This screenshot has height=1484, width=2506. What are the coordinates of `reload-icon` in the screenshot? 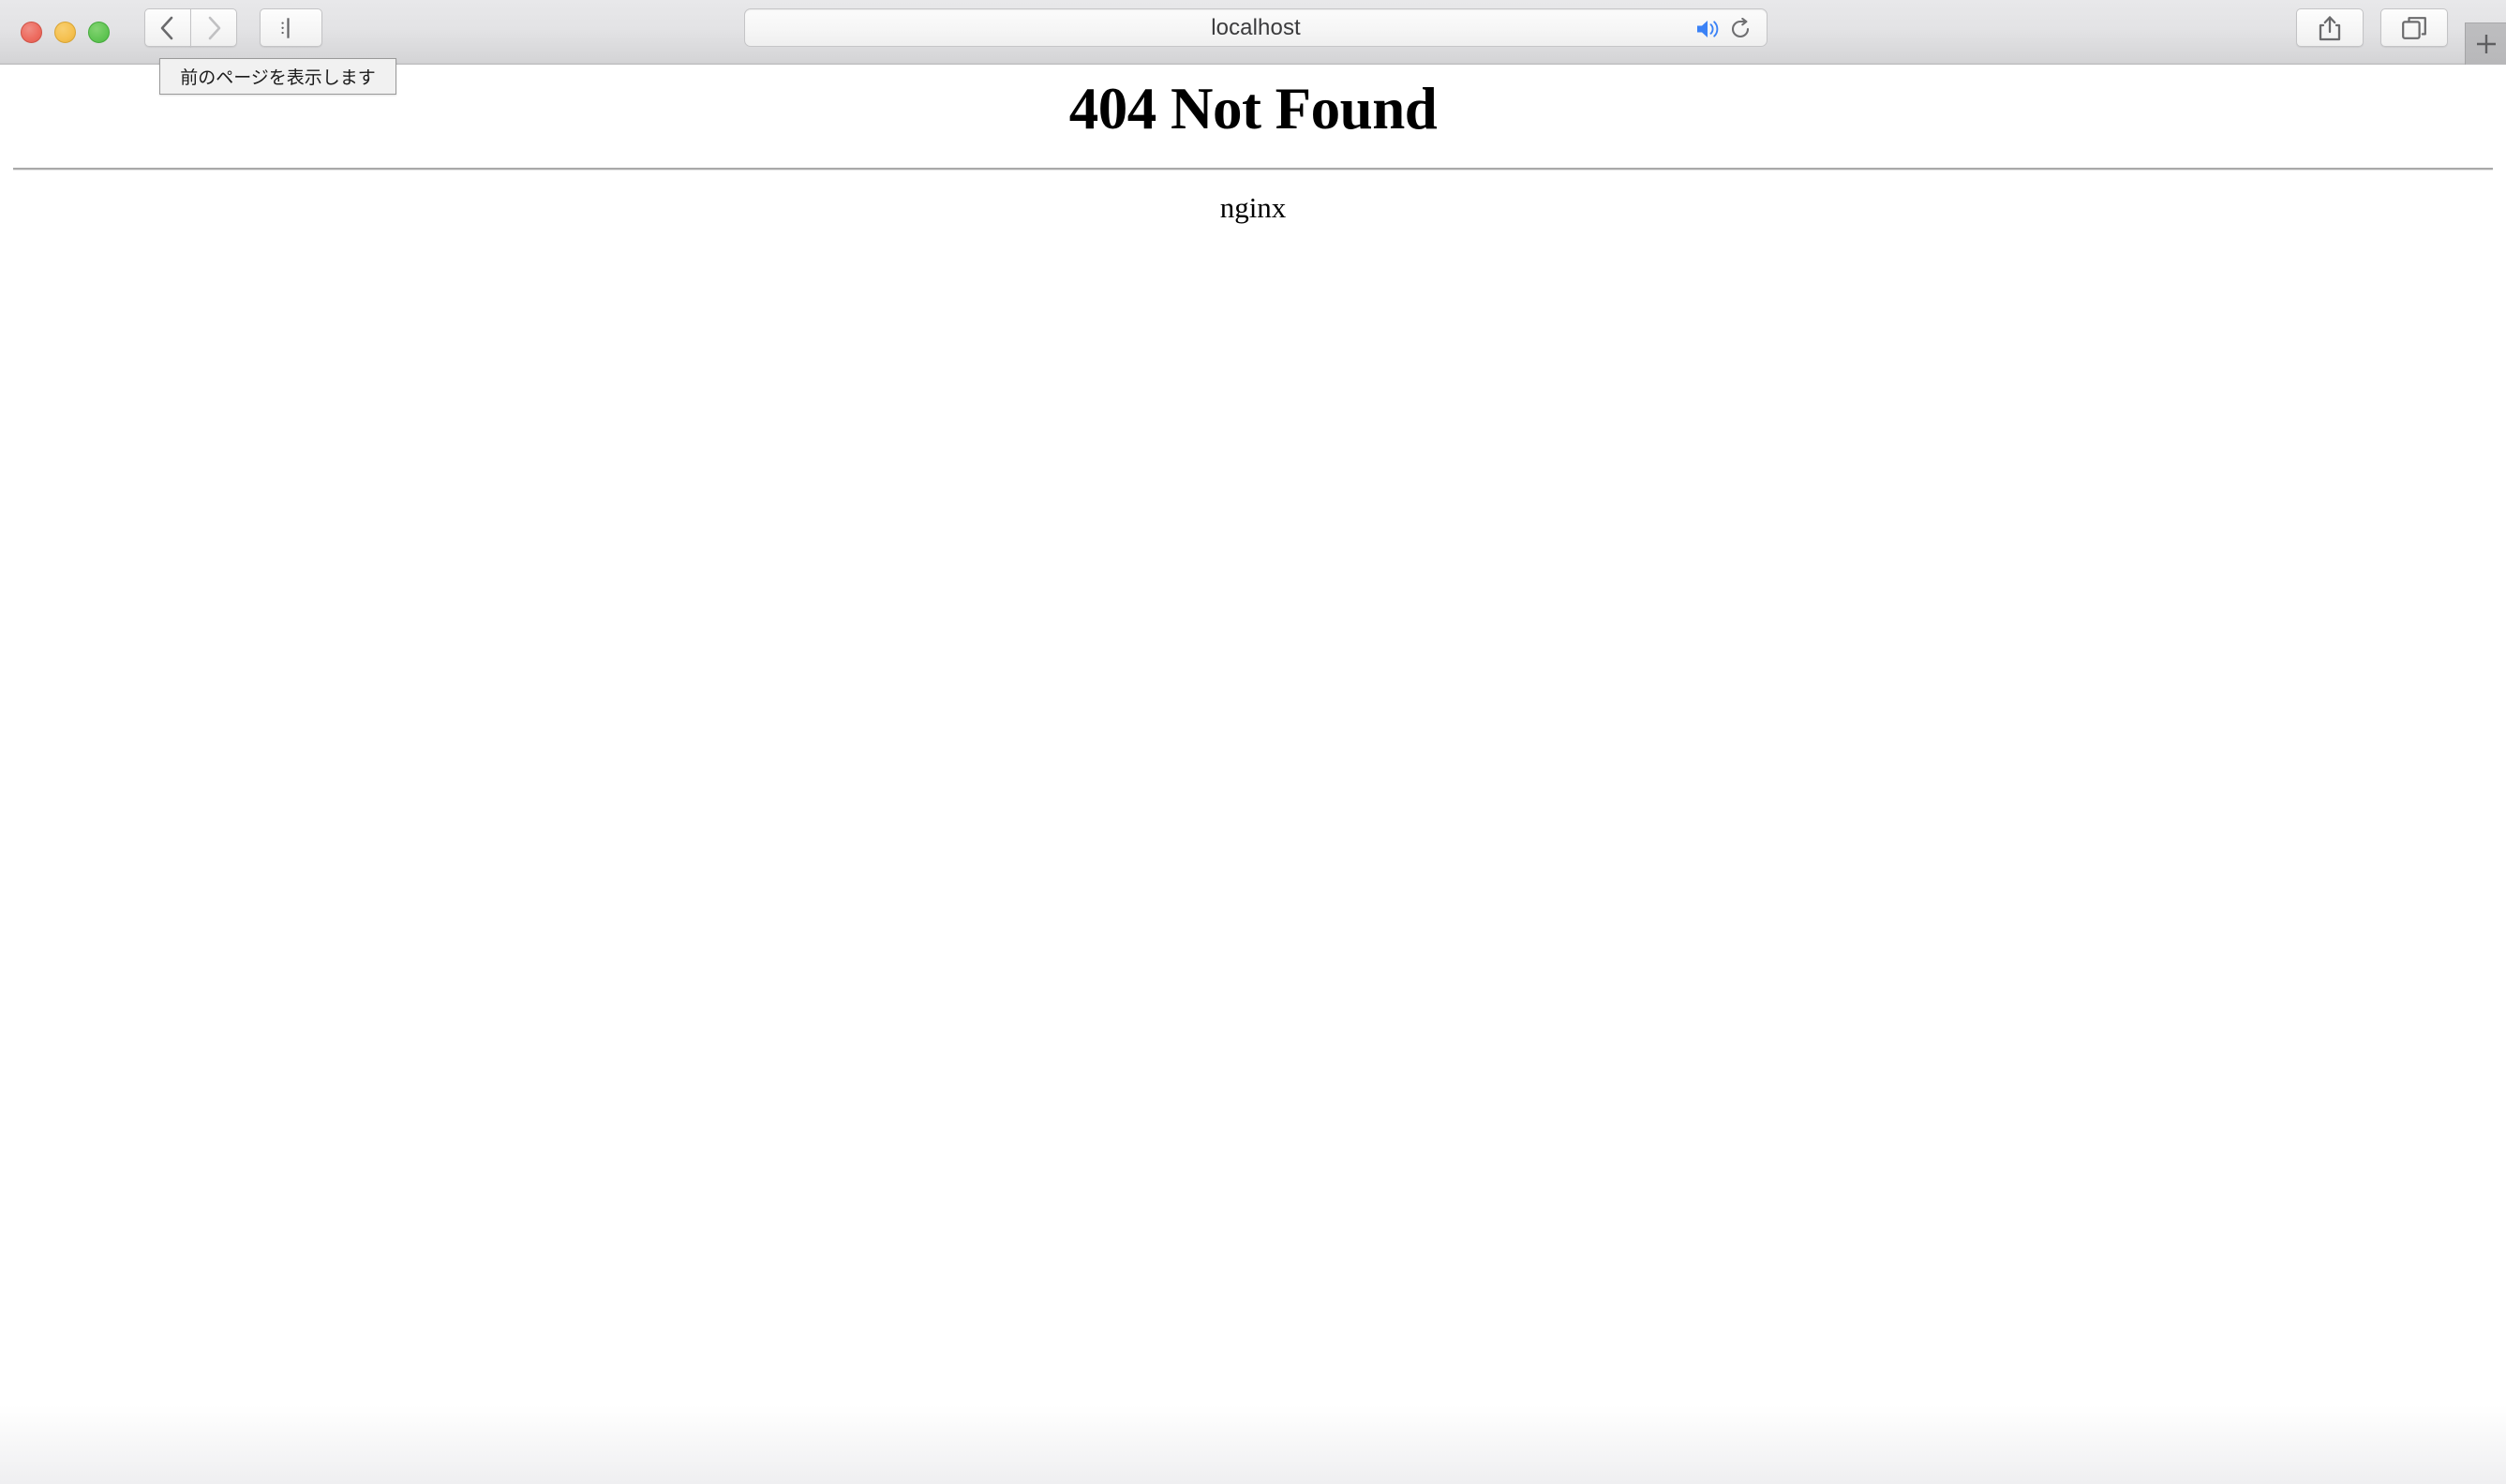 It's located at (1740, 28).